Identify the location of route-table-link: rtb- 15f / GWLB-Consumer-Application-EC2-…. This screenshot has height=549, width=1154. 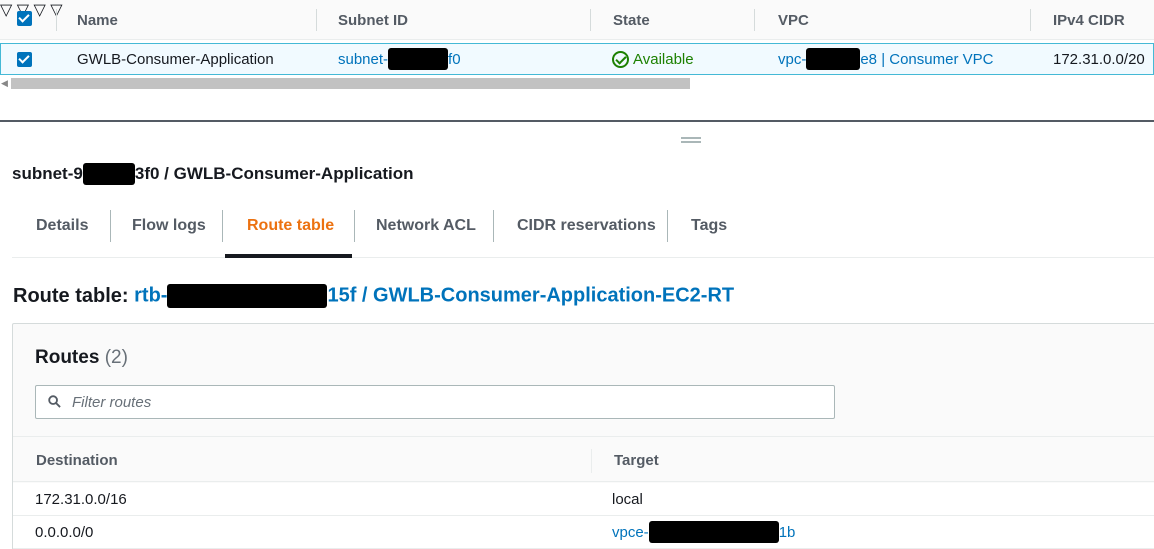
(434, 296).